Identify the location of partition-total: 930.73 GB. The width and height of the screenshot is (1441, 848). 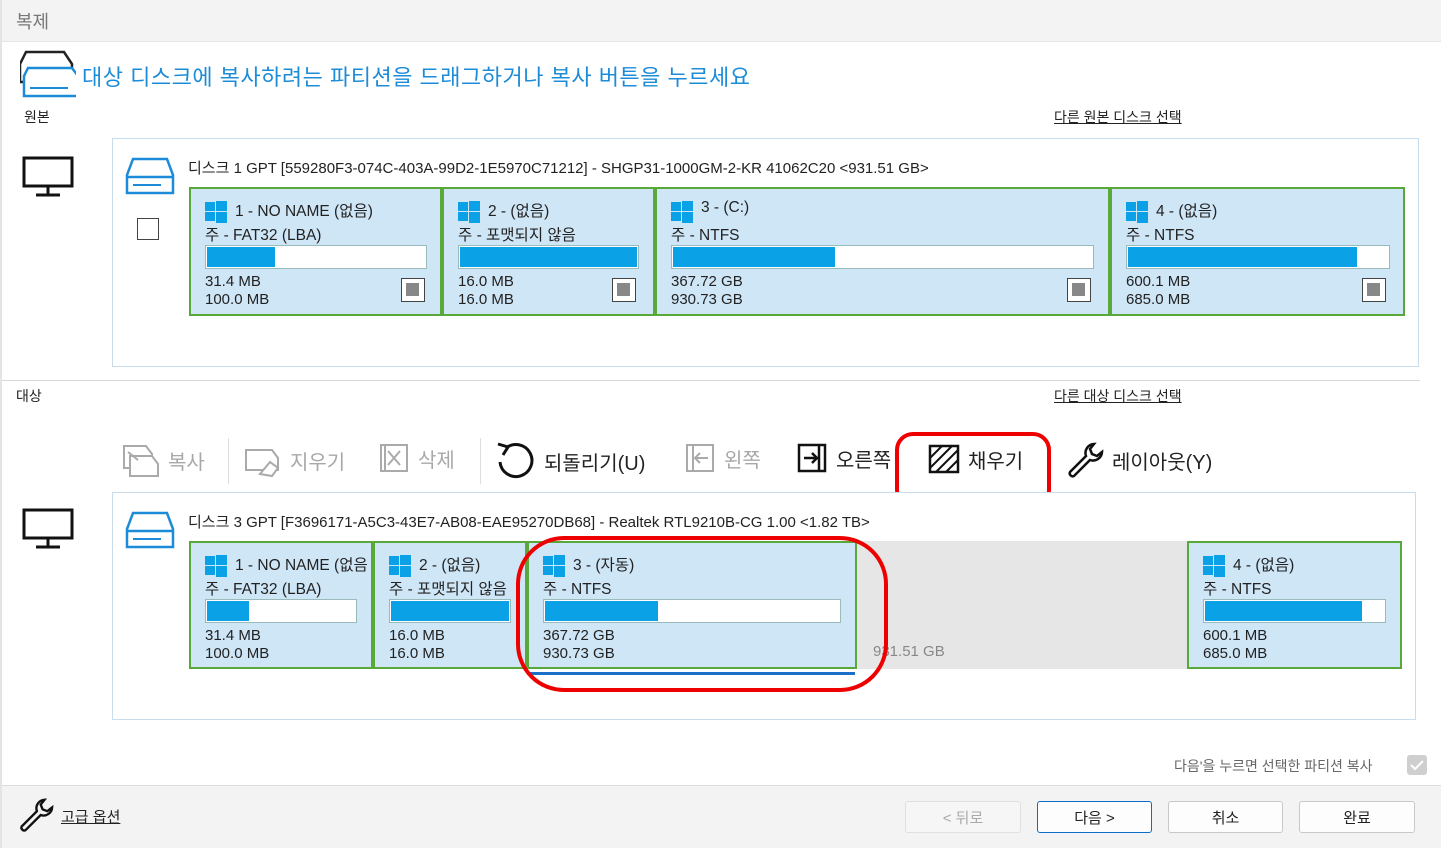
(707, 299).